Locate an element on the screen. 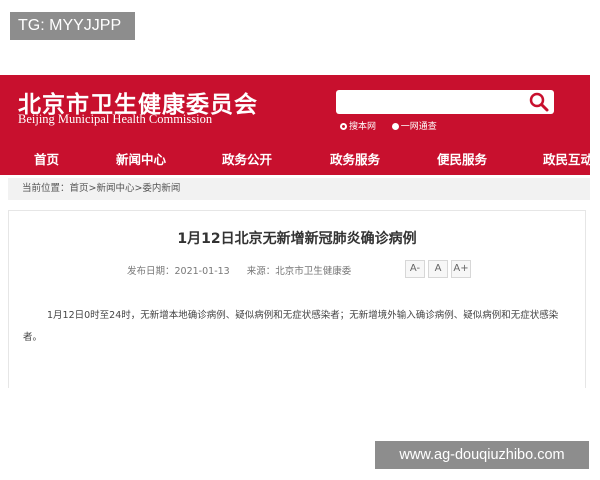 The width and height of the screenshot is (600, 480). nav-item-public-services: 便民服务 is located at coordinates (462, 160).